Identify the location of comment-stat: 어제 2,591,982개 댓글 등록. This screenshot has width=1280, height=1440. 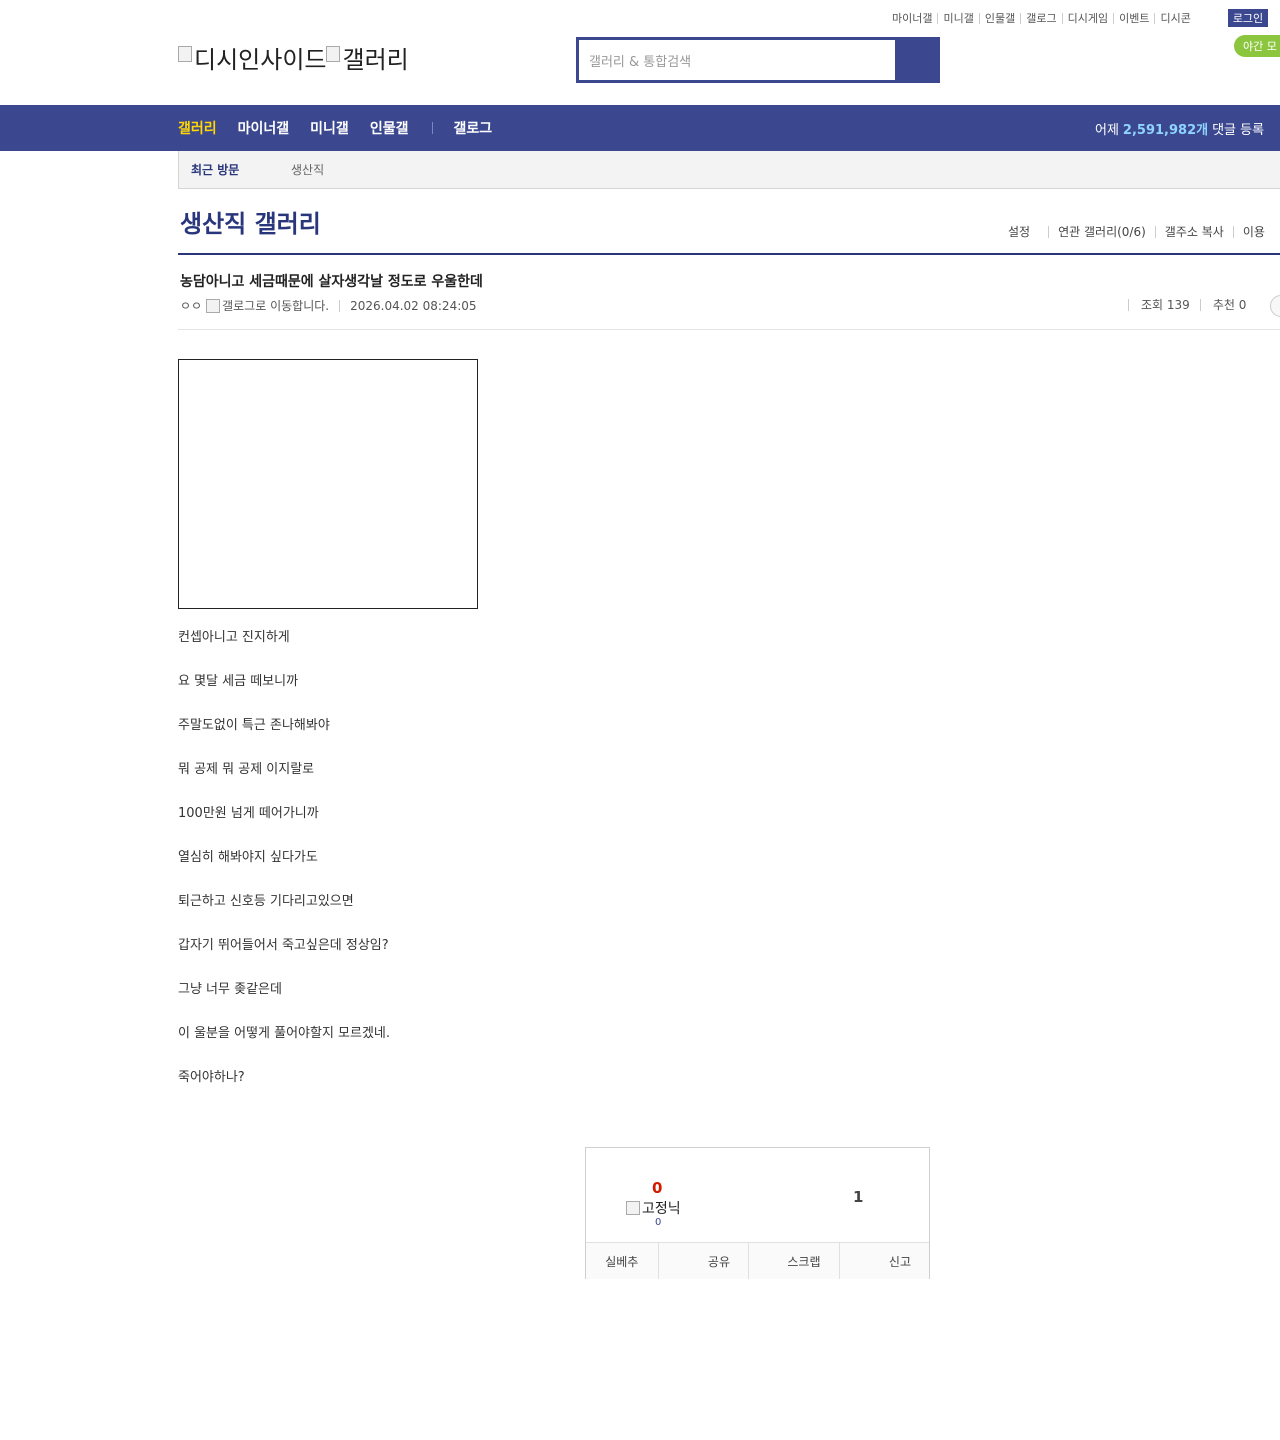
(1179, 128).